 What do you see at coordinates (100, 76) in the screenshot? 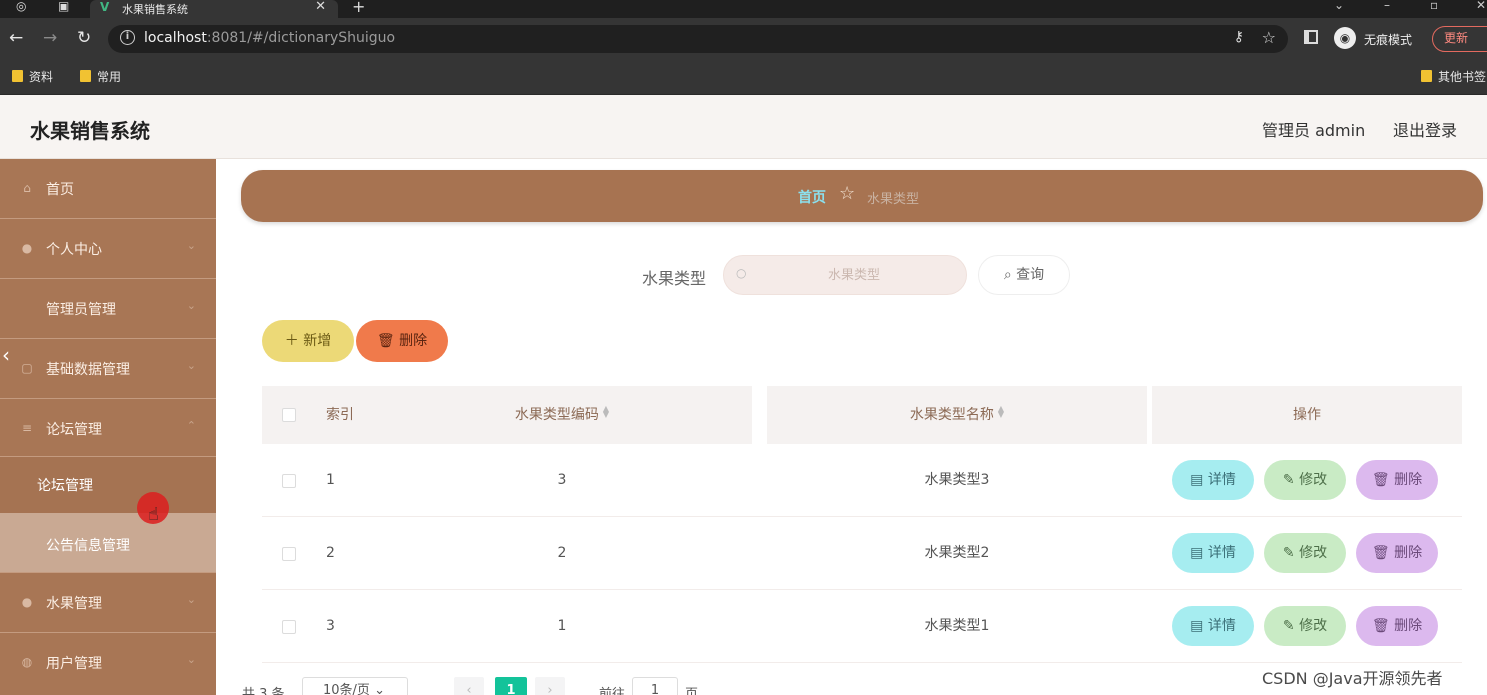
I see `bookmark-folder-changyong: 常用` at bounding box center [100, 76].